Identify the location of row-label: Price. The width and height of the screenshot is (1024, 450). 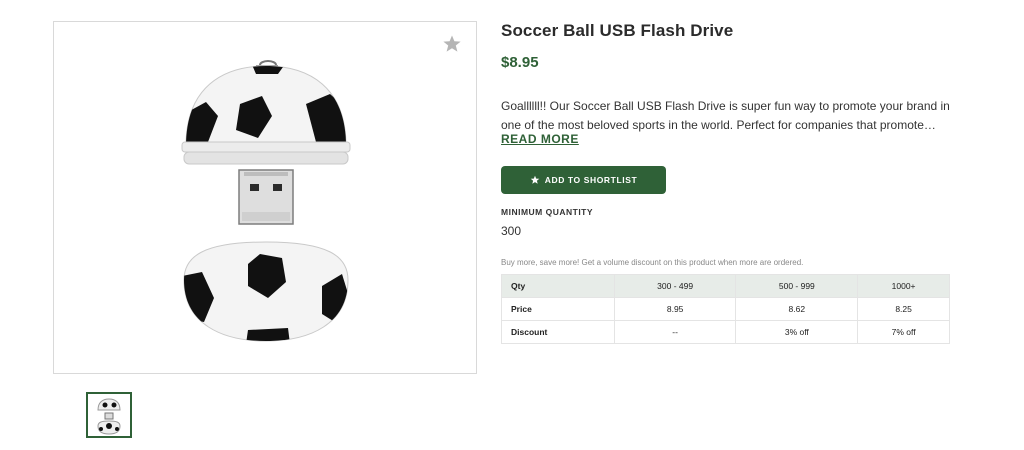
(558, 309).